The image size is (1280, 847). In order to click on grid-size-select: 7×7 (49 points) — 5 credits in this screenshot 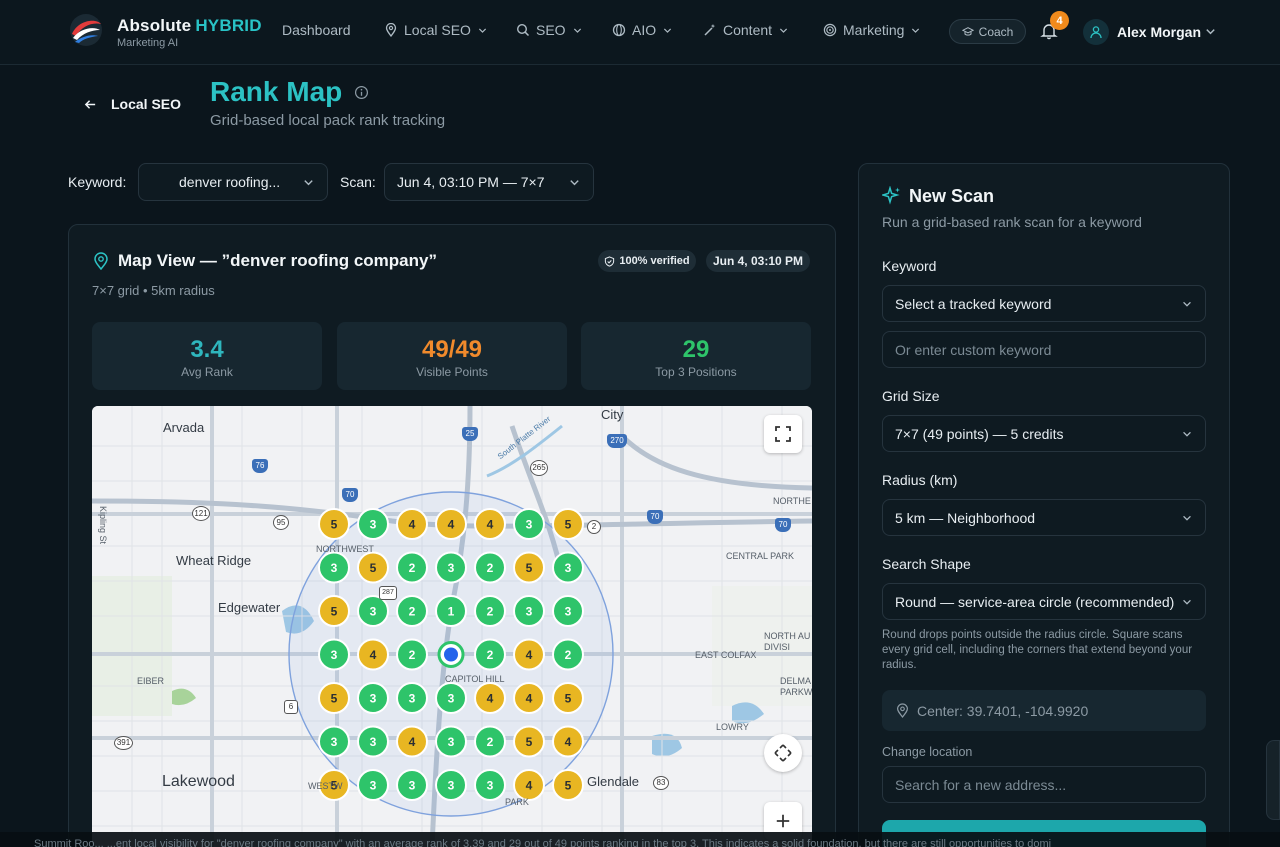, I will do `click(1044, 433)`.